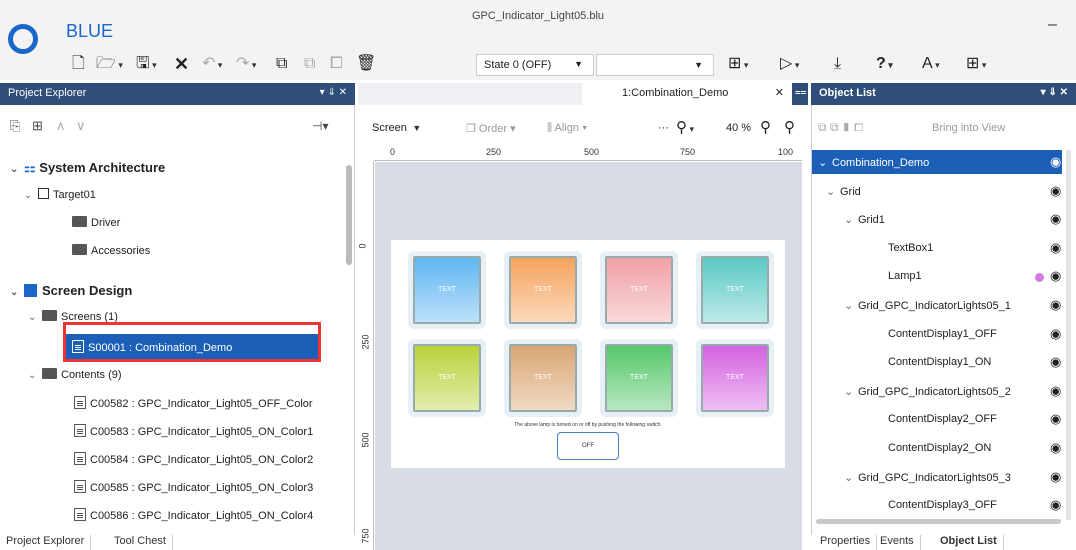  Describe the element at coordinates (927, 305) in the screenshot. I see `object-row: ⌄ Grid_GPC_IndicatorLights05_1` at that location.